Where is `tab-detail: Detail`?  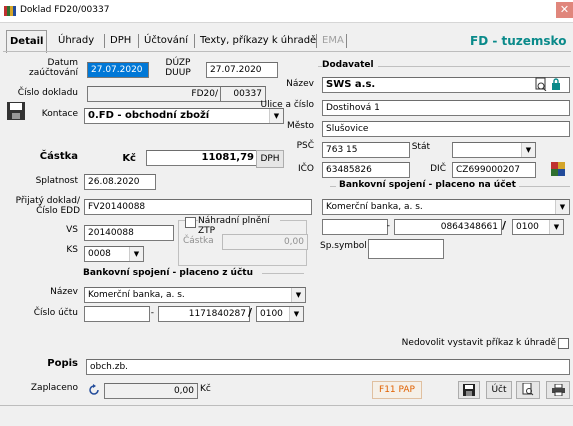
tab-detail: Detail is located at coordinates (27, 41).